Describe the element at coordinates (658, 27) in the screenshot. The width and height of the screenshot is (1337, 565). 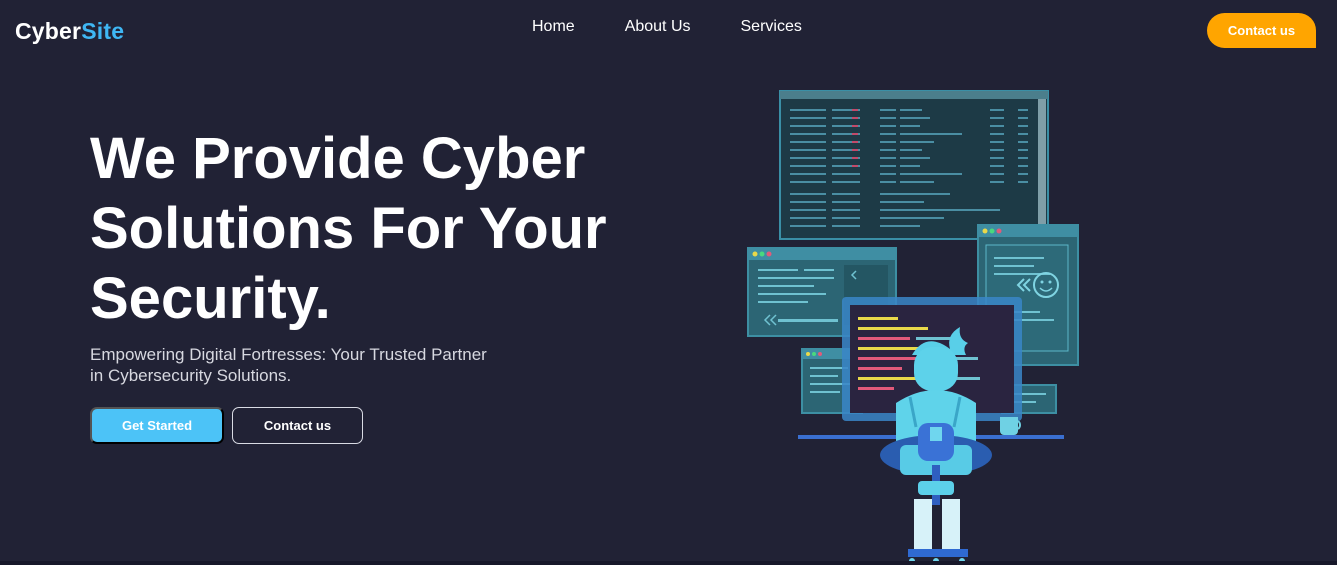
I see `nav-link-about-us: About Us` at that location.